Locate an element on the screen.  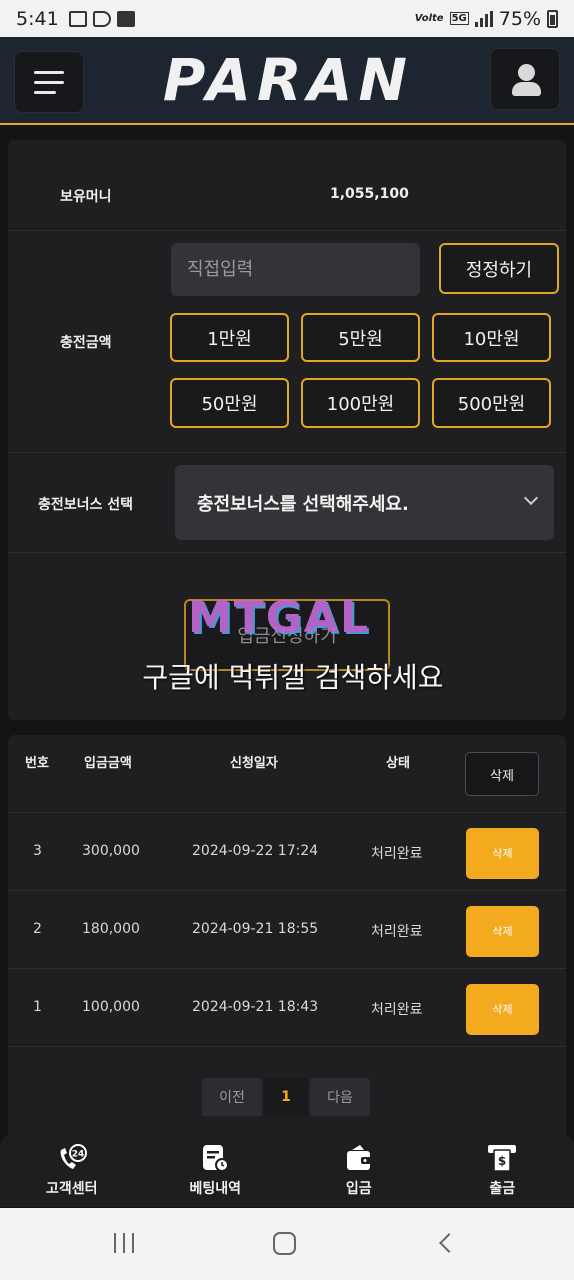
pagination: 이전 1 다음 is located at coordinates (286, 1097).